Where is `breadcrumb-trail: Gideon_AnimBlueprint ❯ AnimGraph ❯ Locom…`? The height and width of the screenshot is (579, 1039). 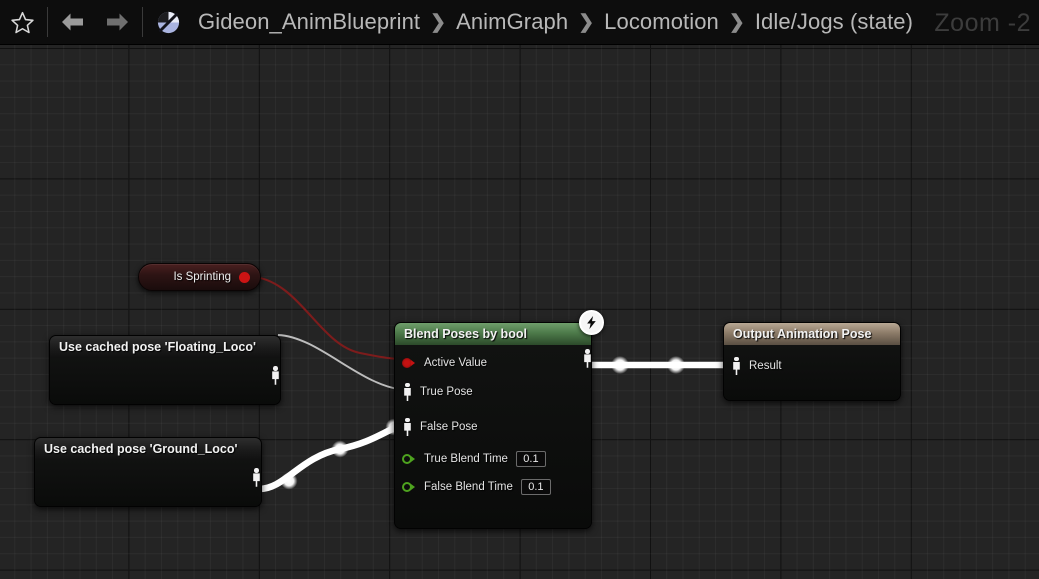
breadcrumb-trail: Gideon_AnimBlueprint ❯ AnimGraph ❯ Locom… is located at coordinates (555, 22).